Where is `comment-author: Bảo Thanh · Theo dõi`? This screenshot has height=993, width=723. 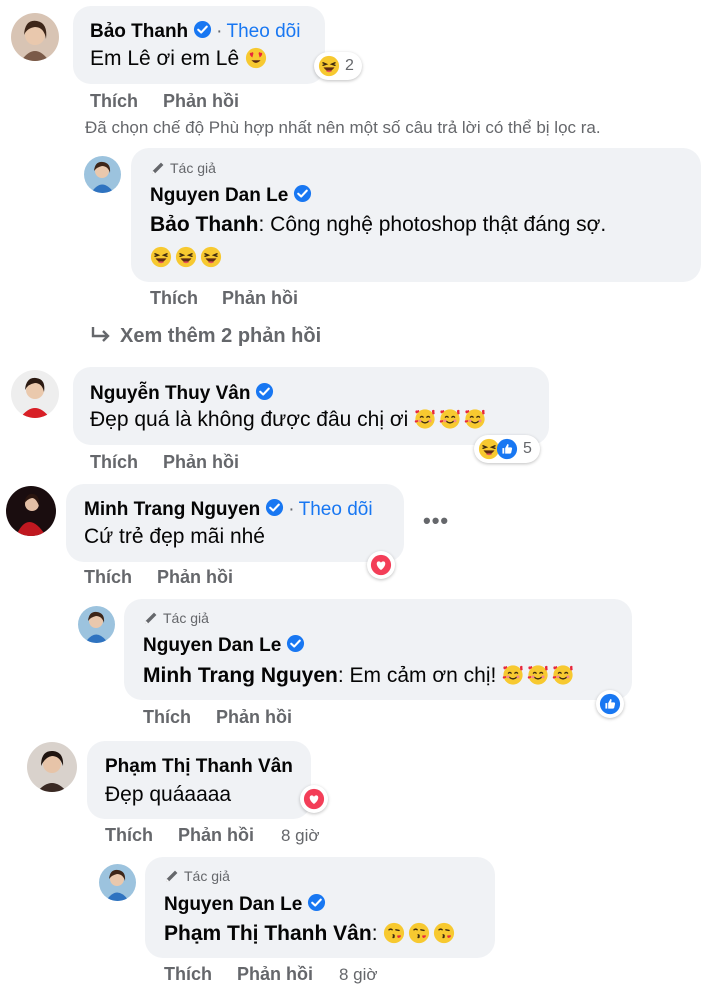
comment-author: Bảo Thanh · Theo dõi is located at coordinates (195, 31).